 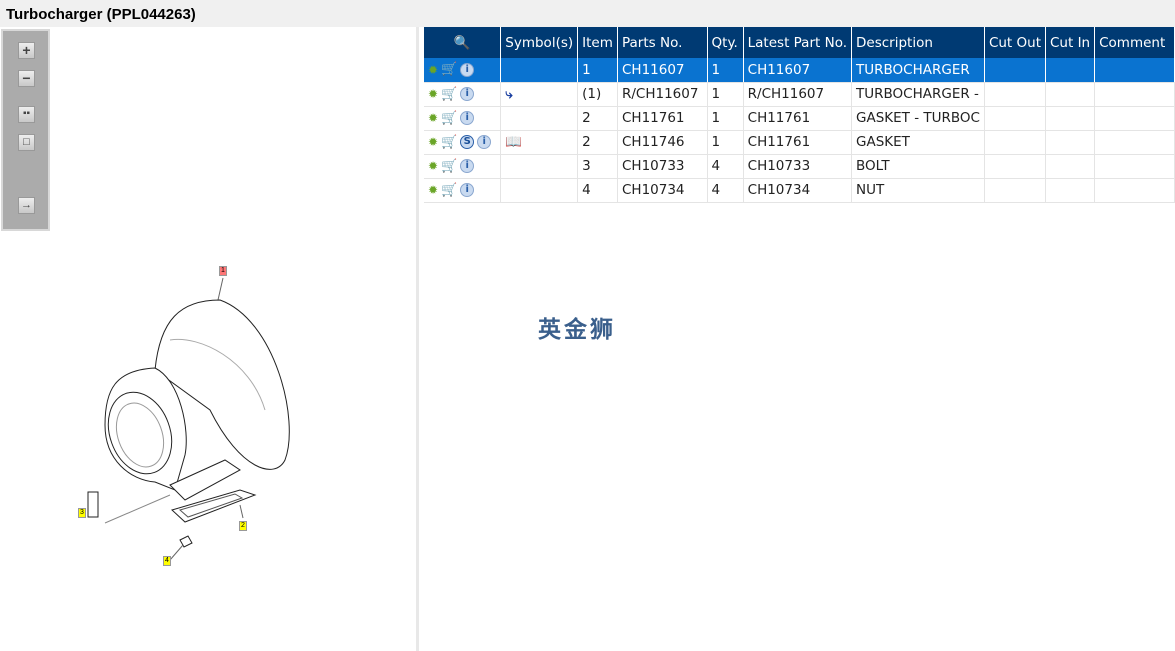 What do you see at coordinates (918, 166) in the screenshot?
I see `description-cell: BOLT` at bounding box center [918, 166].